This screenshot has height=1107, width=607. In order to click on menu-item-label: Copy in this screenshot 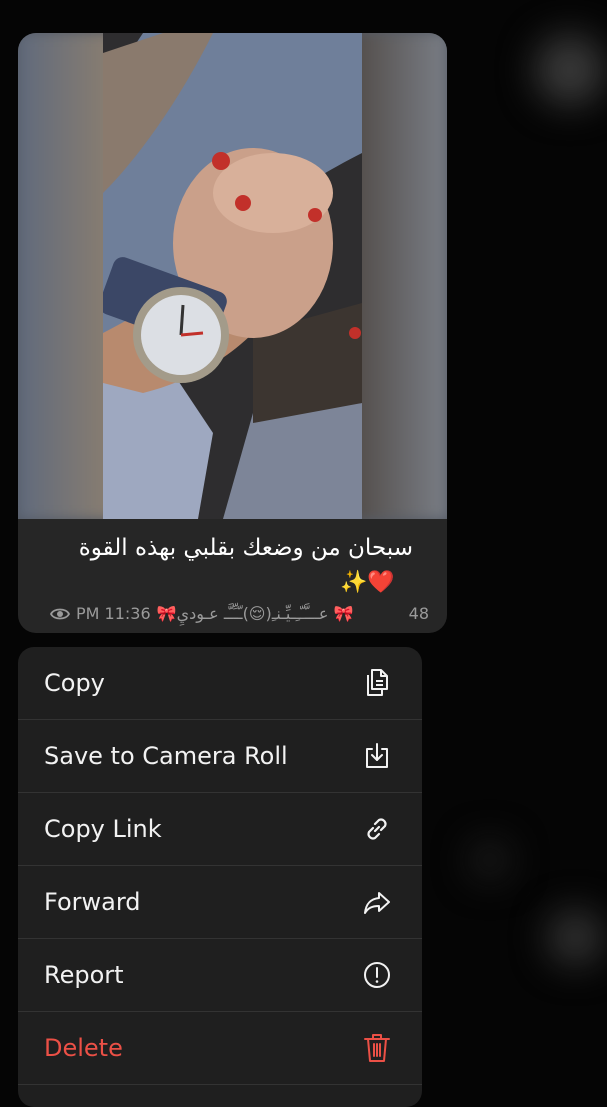, I will do `click(74, 683)`.